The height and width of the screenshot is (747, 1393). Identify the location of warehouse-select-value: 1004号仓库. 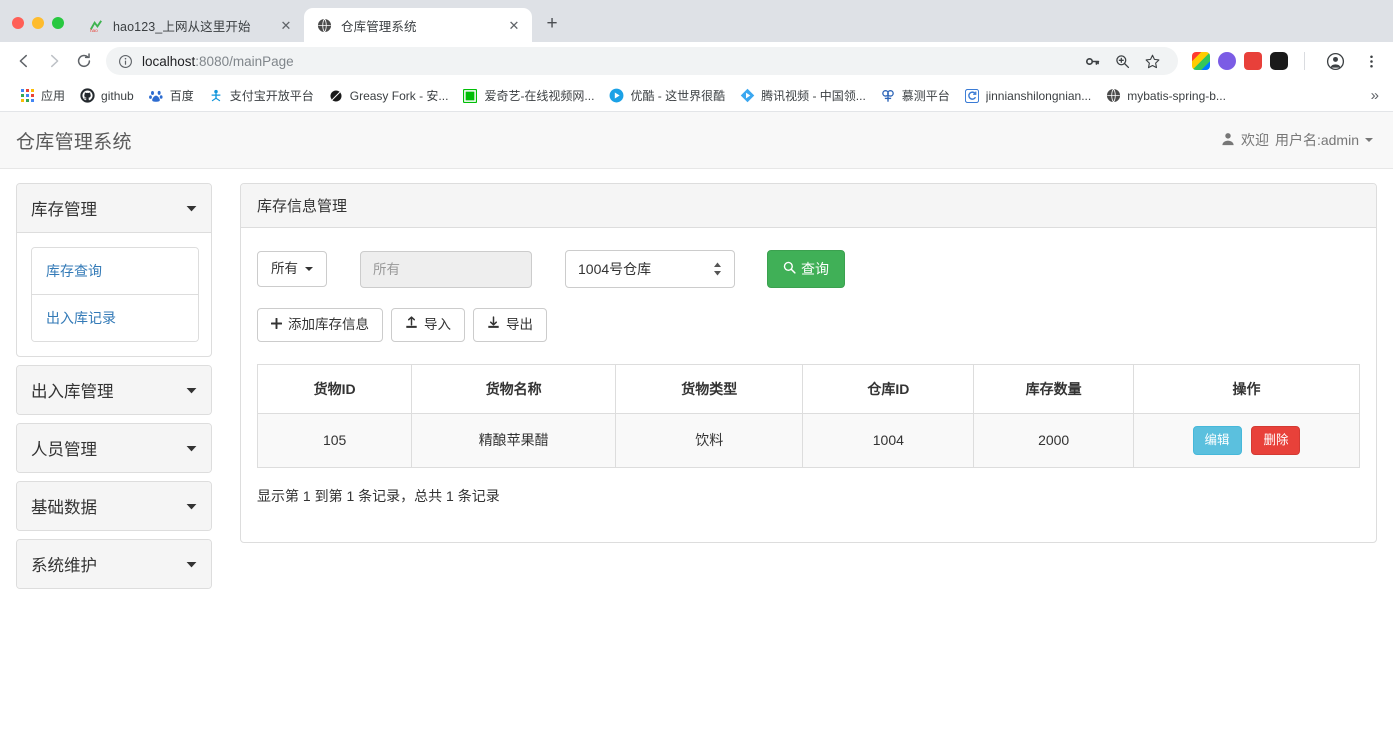
(615, 269).